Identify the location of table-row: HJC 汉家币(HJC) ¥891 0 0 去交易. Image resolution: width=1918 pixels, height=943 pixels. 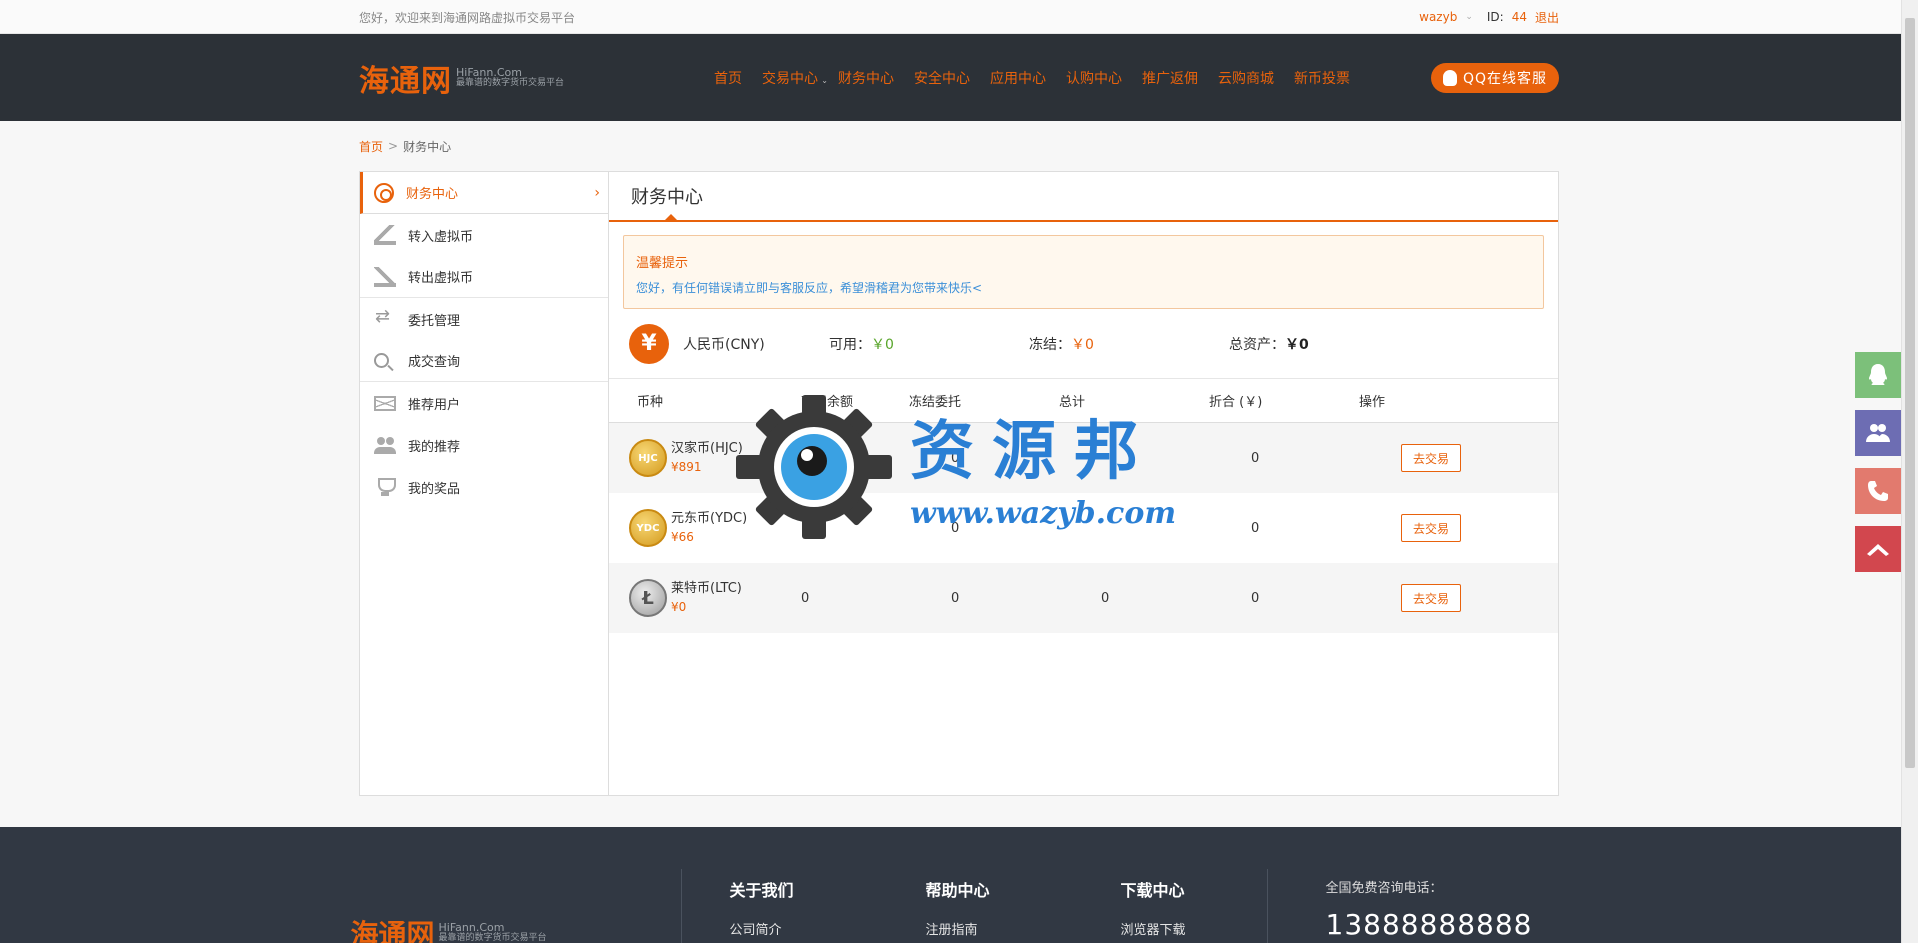
(1083, 458).